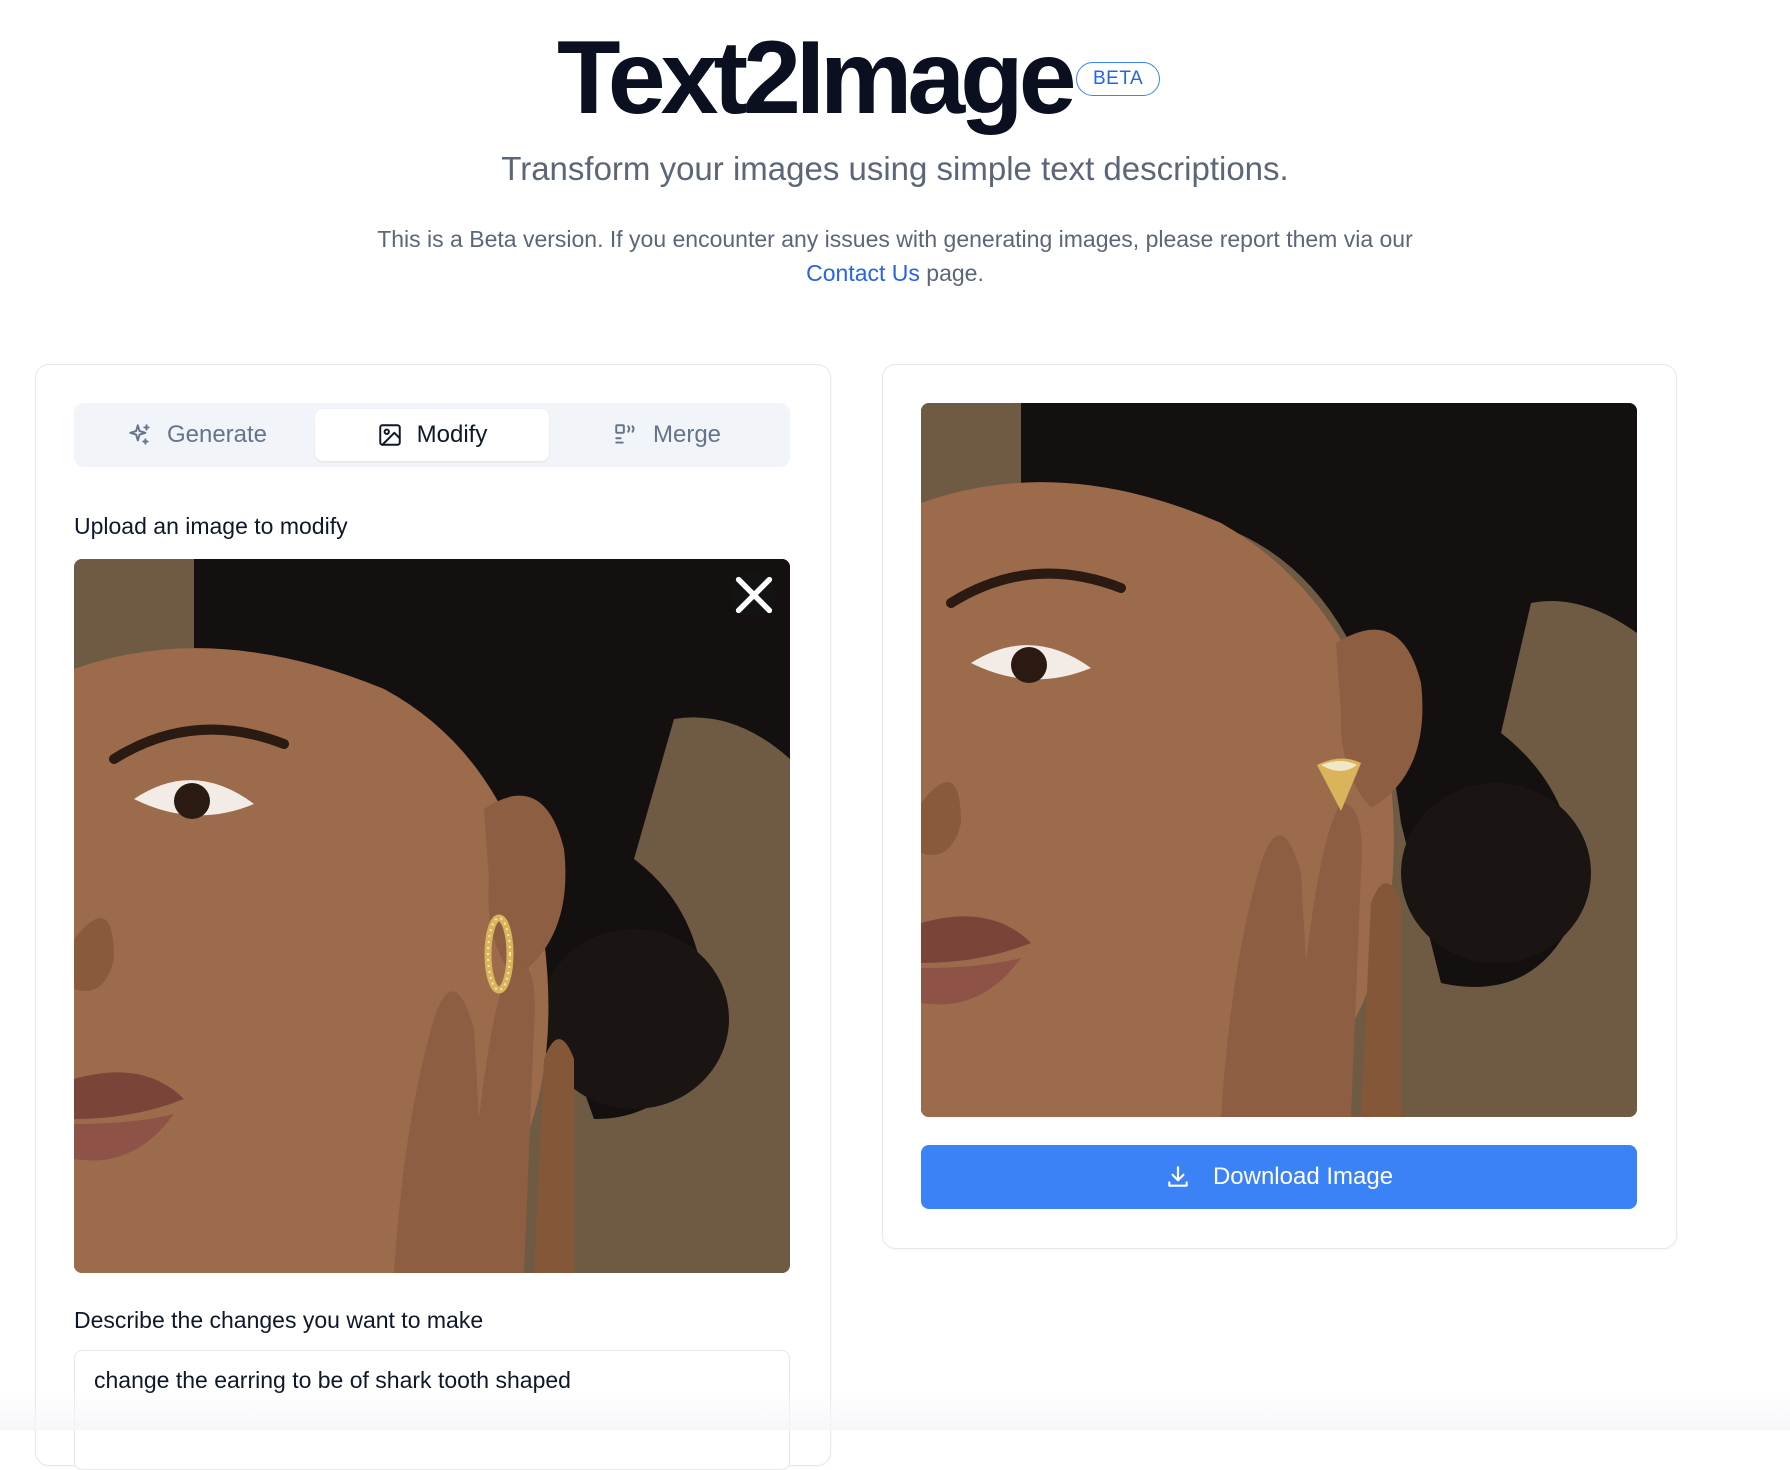  I want to click on app-title: Text2Image, so click(817, 78).